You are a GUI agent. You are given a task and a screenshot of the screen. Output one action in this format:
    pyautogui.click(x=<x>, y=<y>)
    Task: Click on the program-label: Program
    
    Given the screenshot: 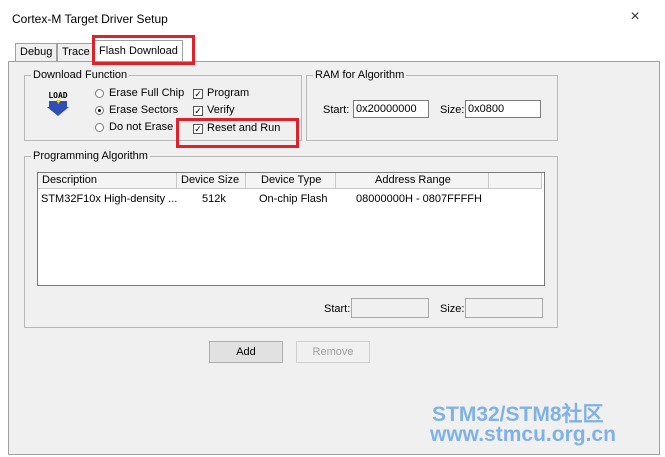 What is the action you would take?
    pyautogui.click(x=228, y=93)
    